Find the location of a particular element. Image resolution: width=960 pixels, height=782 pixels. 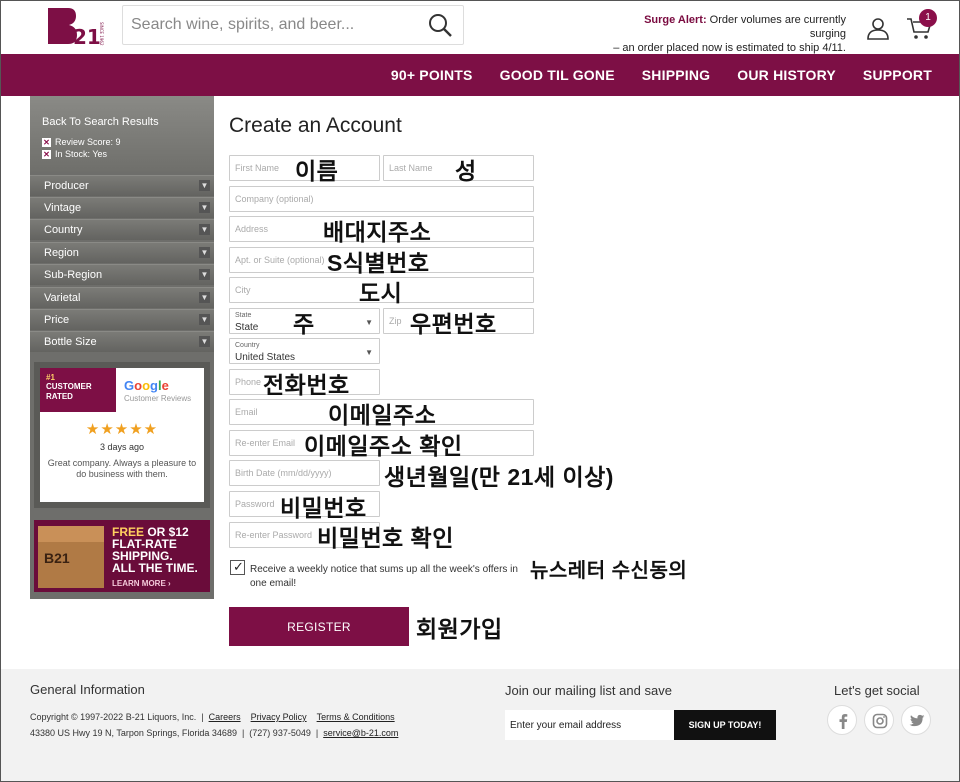

email-input is located at coordinates (381, 412).